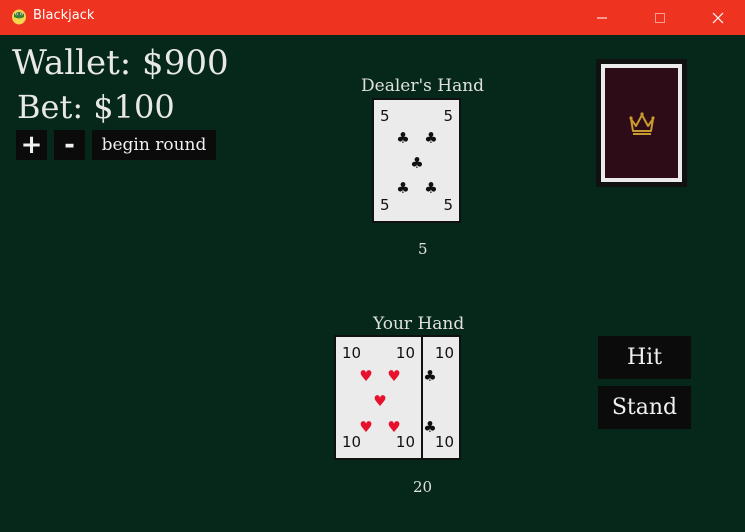 This screenshot has height=532, width=745. I want to click on minimize-icon, so click(602, 17).